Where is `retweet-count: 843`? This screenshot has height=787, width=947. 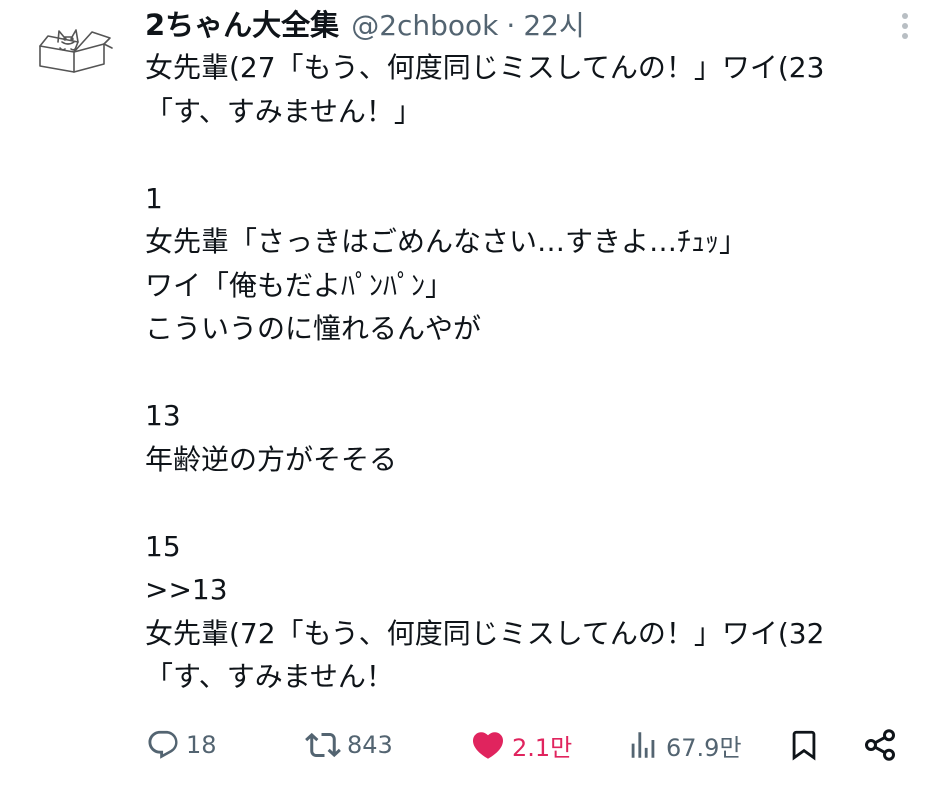 retweet-count: 843 is located at coordinates (370, 745).